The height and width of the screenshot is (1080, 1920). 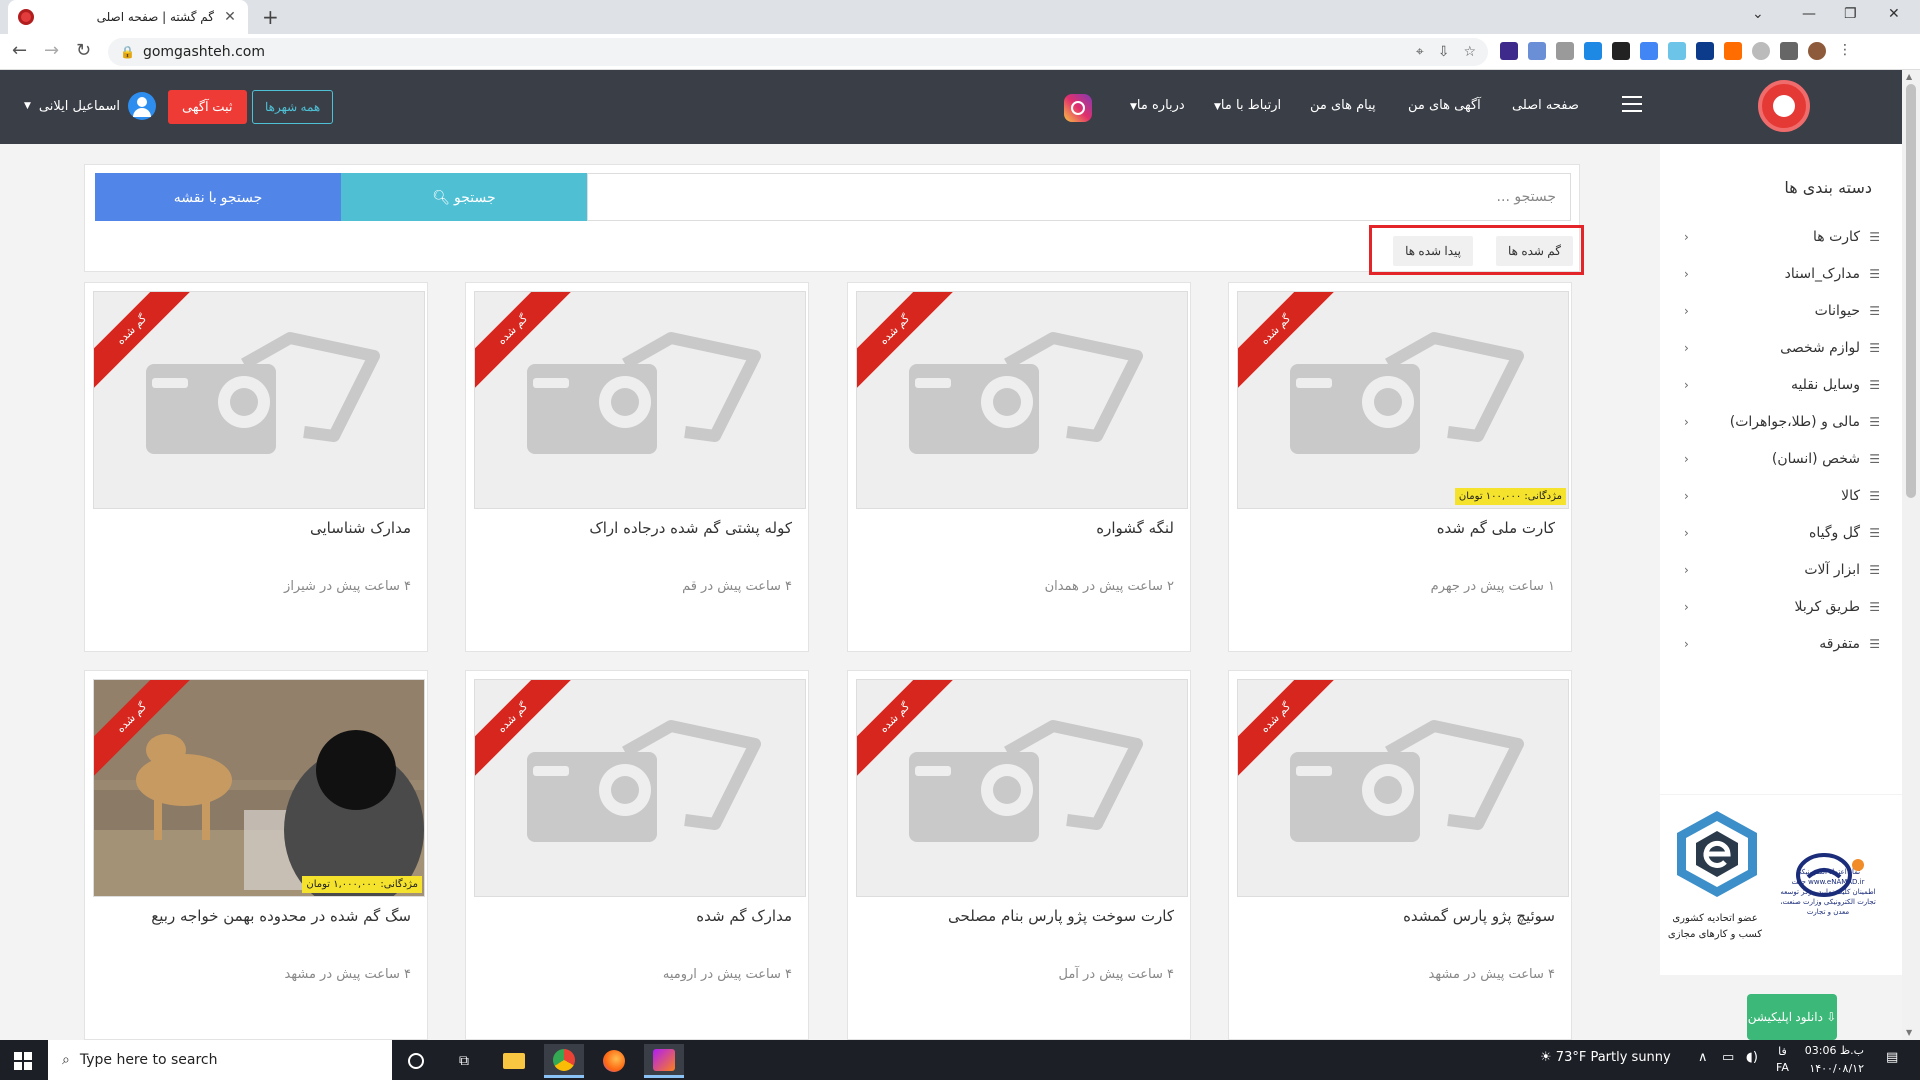 What do you see at coordinates (23, 1061) in the screenshot?
I see `windows-start-icon` at bounding box center [23, 1061].